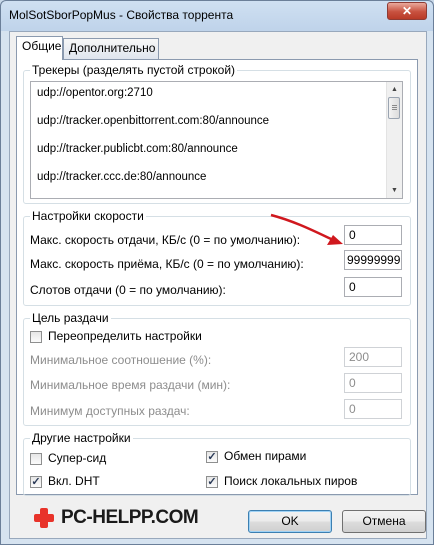 The image size is (434, 545). I want to click on ok-button: OK, so click(290, 521).